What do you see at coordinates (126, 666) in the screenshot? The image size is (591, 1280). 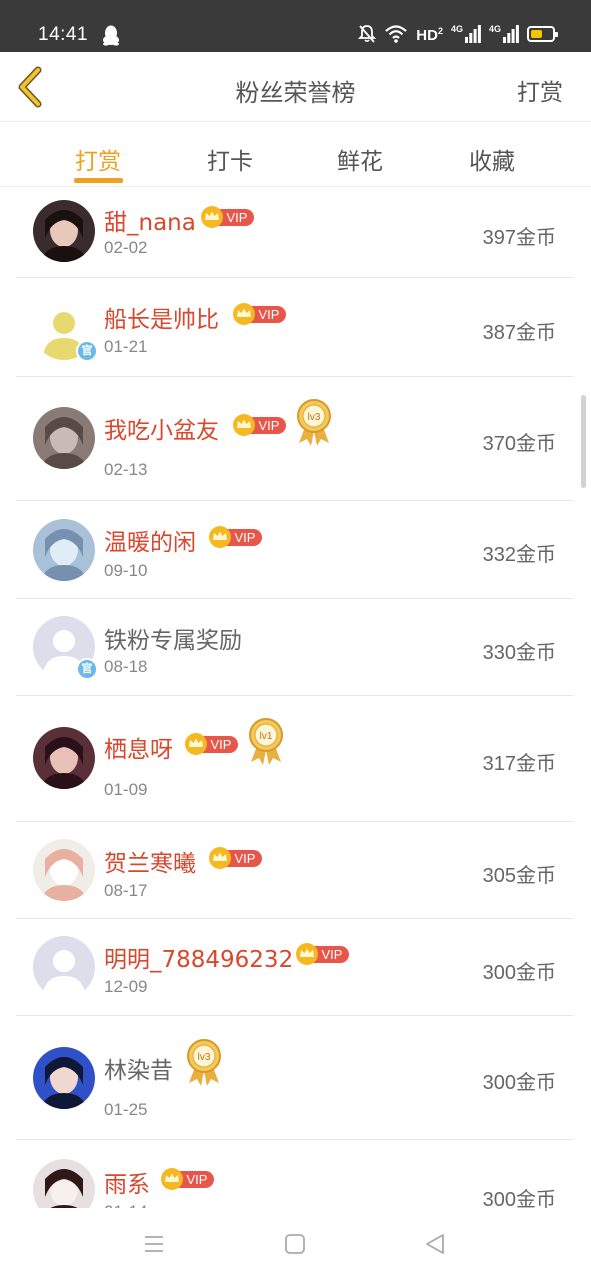 I see `fan-date: 08-18` at bounding box center [126, 666].